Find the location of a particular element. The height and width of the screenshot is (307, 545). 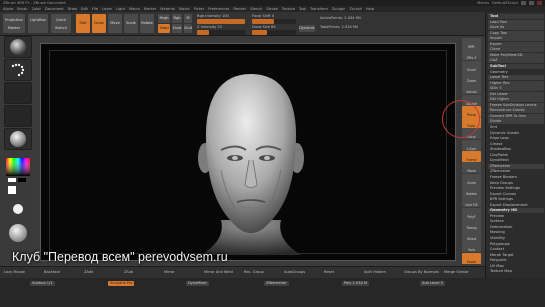

m-button: M is located at coordinates (188, 18).